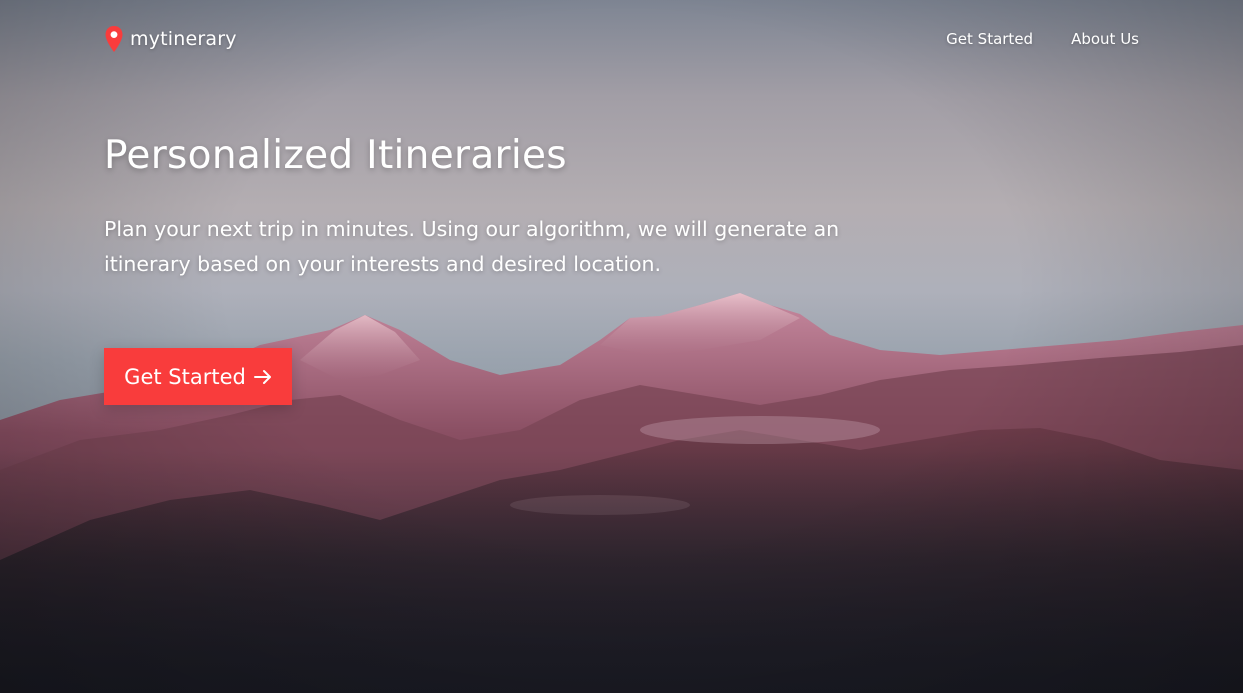  What do you see at coordinates (335, 155) in the screenshot?
I see `hero-headline: Personalized Itineraries` at bounding box center [335, 155].